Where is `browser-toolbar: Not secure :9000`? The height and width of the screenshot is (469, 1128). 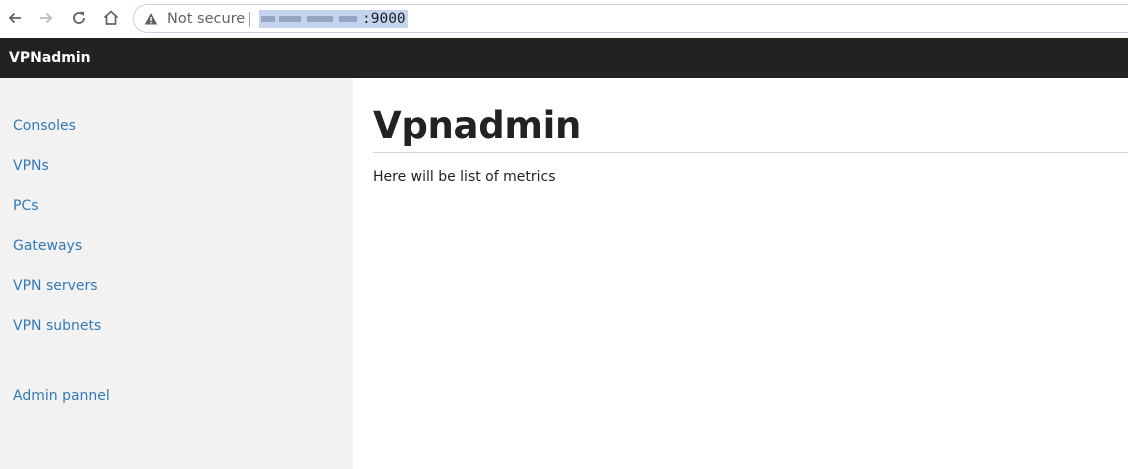 browser-toolbar: Not secure :9000 is located at coordinates (564, 18).